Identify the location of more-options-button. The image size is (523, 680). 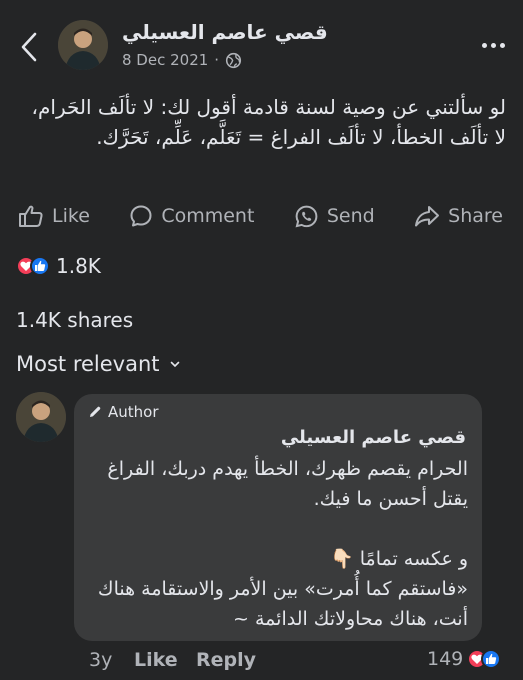
(493, 45).